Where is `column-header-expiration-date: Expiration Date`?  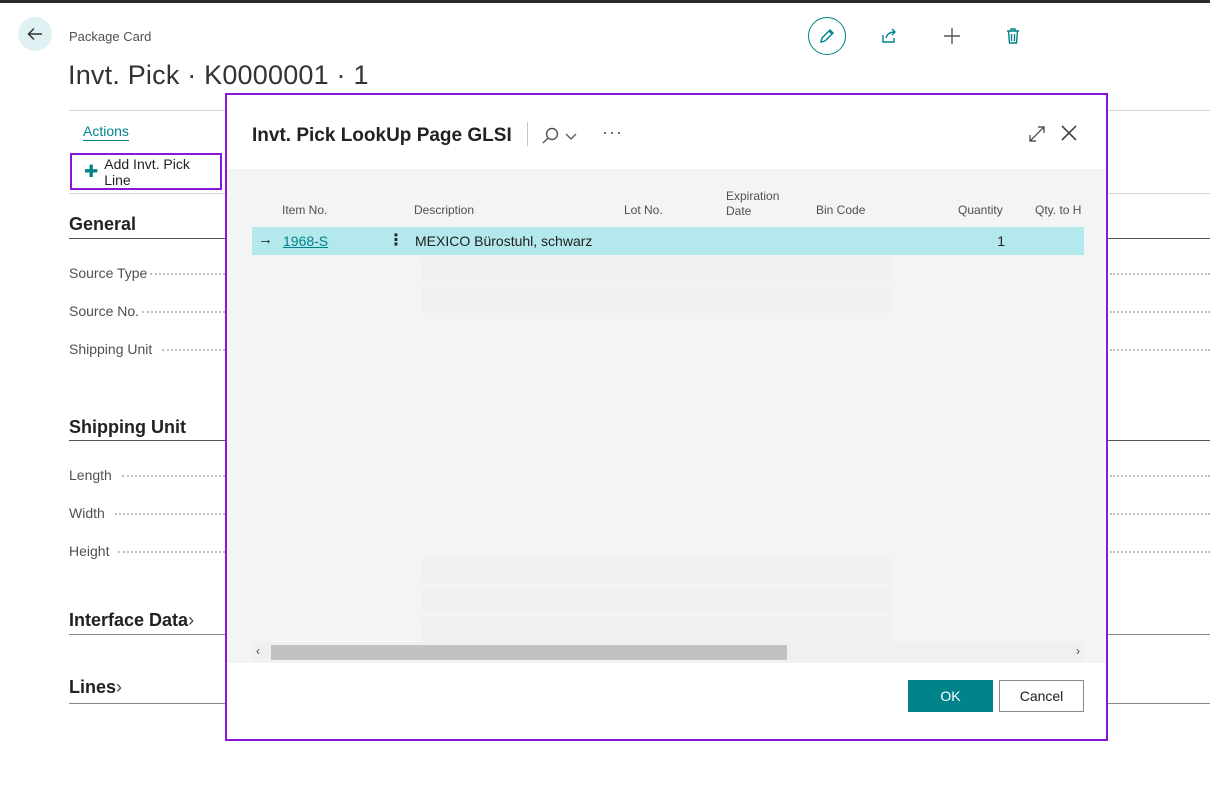 column-header-expiration-date: Expiration Date is located at coordinates (752, 204).